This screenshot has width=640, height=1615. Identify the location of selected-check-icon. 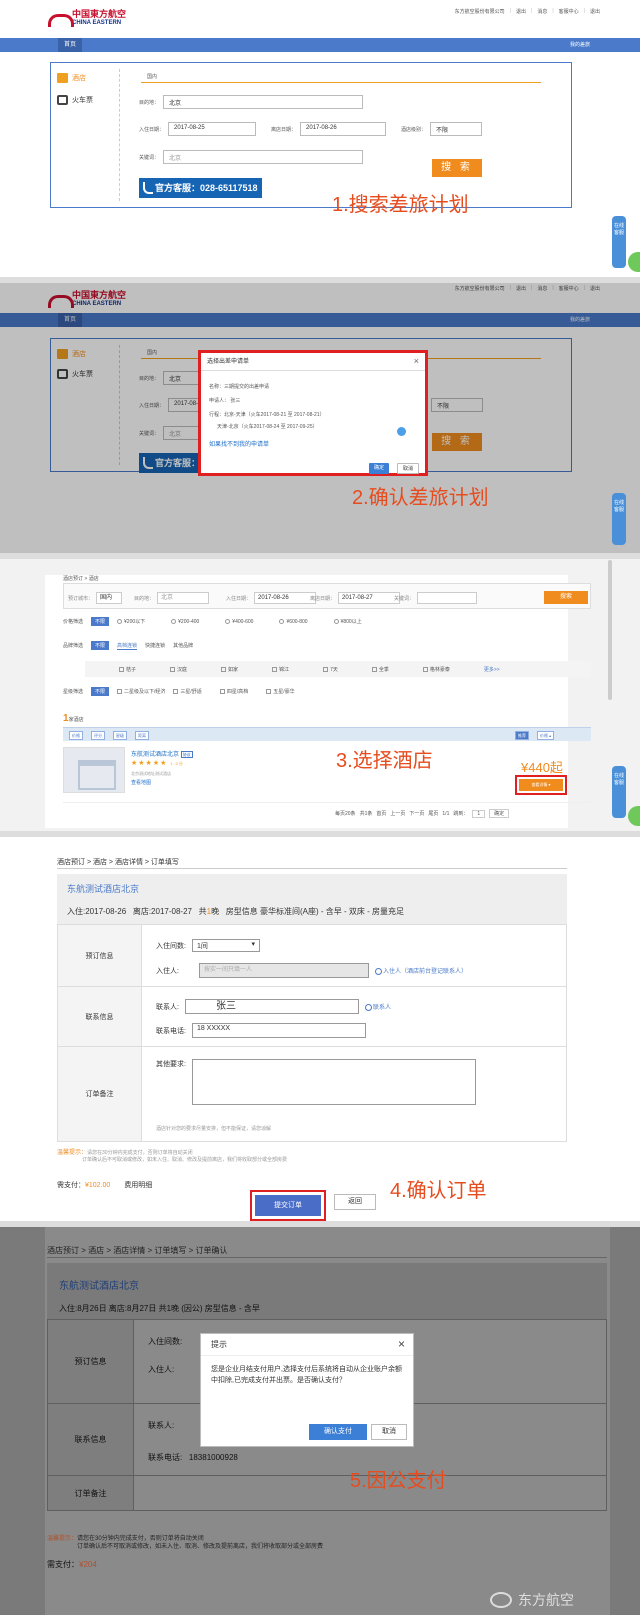
(401, 431).